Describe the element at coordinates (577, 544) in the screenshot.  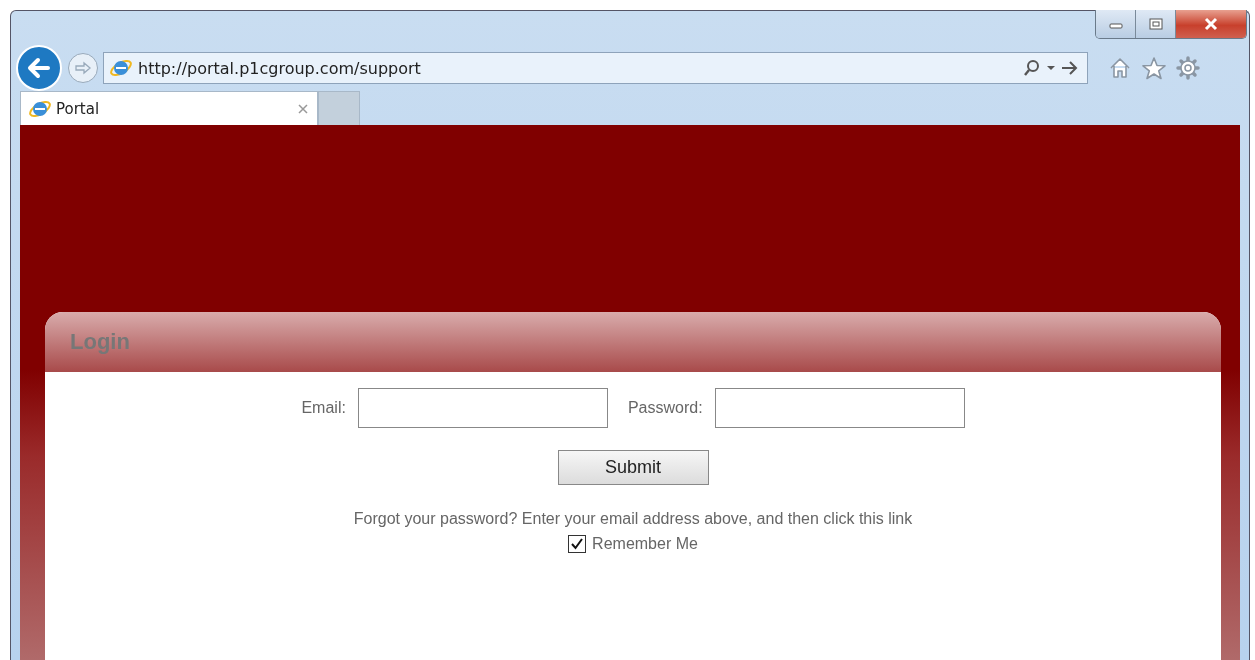
I see `remember-checkbox` at that location.